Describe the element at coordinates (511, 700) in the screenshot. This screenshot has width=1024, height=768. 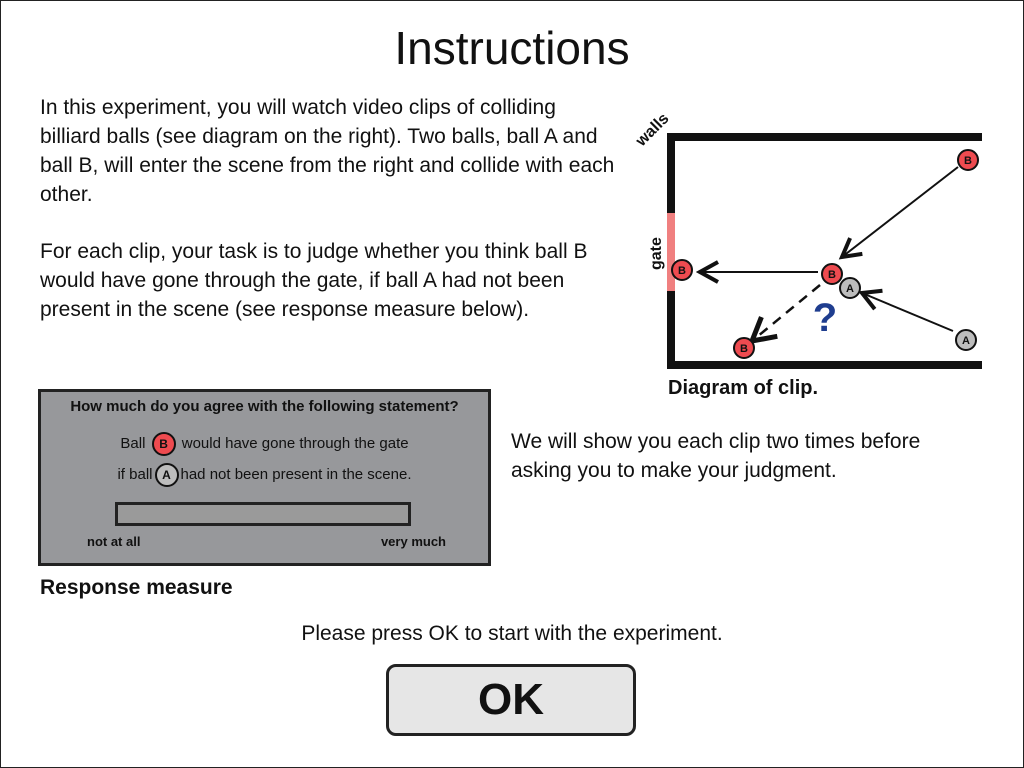
I see `ok-button: OK` at that location.